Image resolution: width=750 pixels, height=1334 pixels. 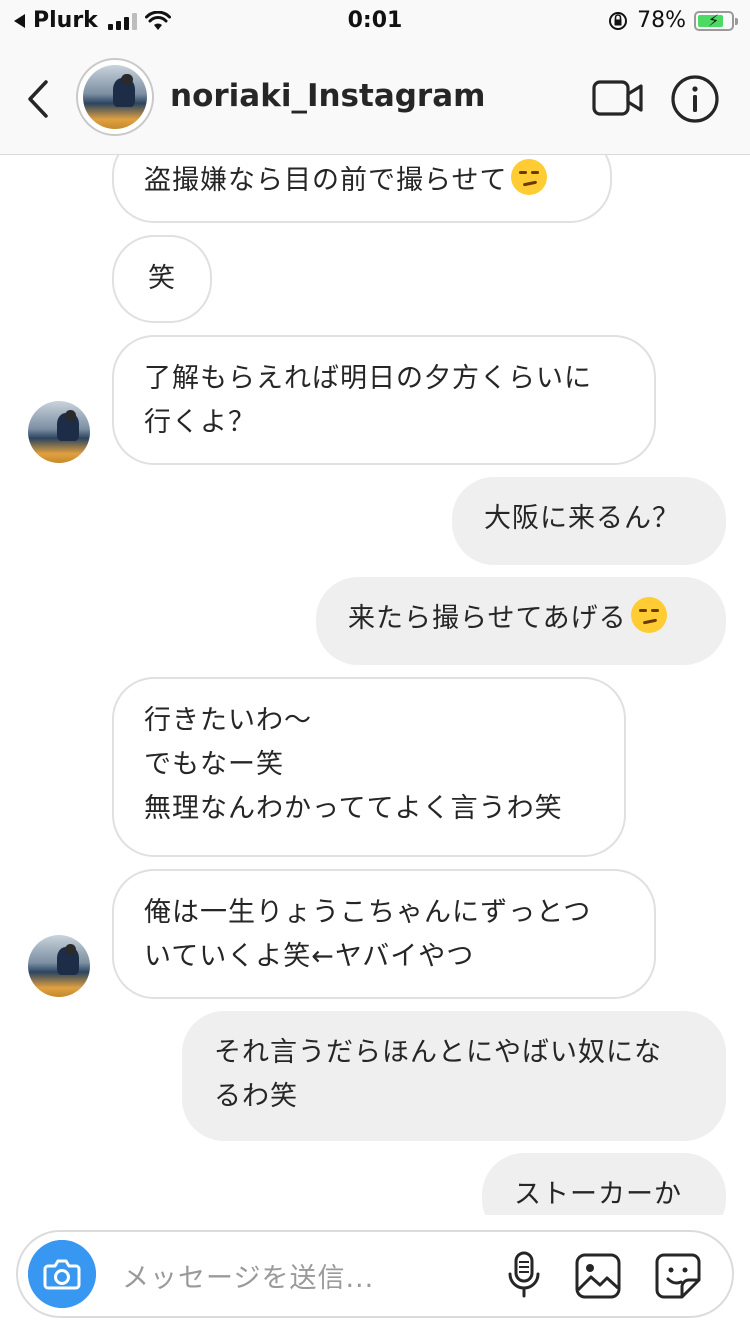 What do you see at coordinates (524, 1275) in the screenshot?
I see `microphone-button` at bounding box center [524, 1275].